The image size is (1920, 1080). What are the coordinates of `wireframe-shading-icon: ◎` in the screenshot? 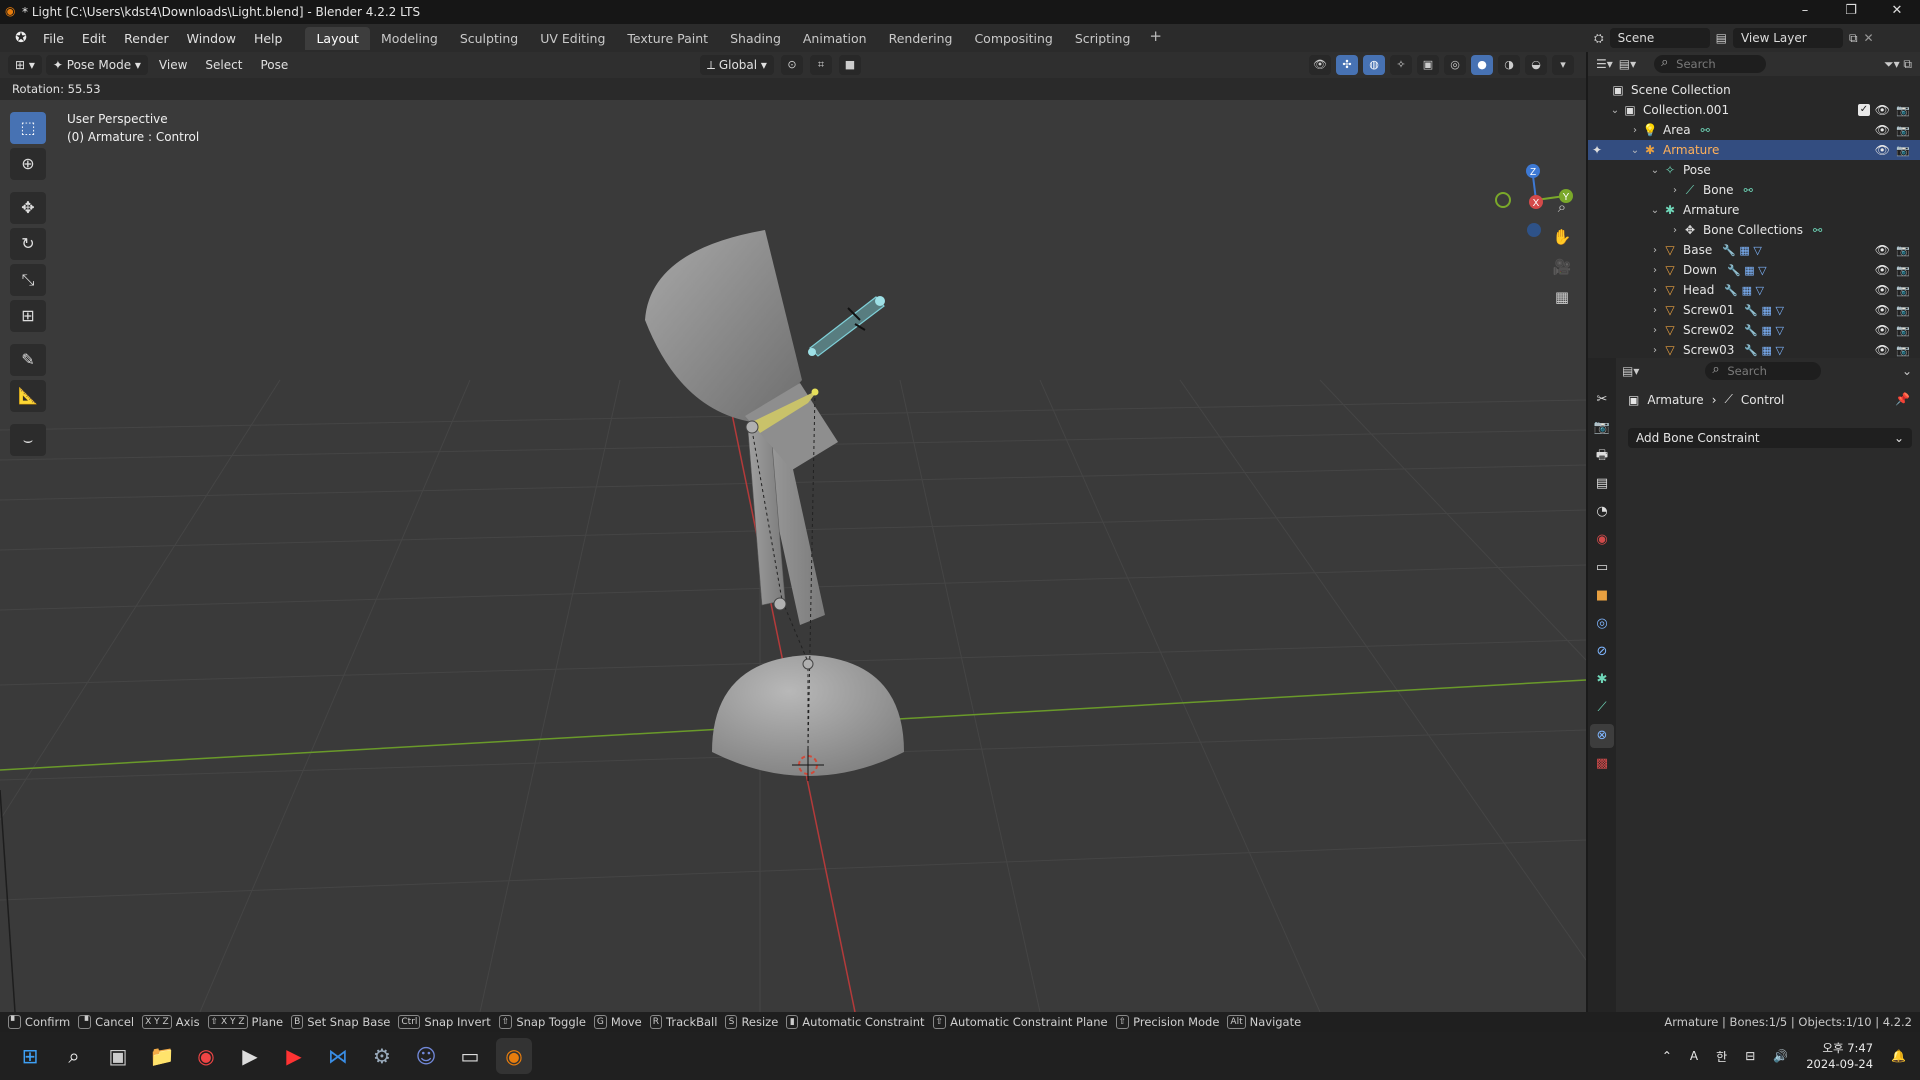 It's located at (1455, 65).